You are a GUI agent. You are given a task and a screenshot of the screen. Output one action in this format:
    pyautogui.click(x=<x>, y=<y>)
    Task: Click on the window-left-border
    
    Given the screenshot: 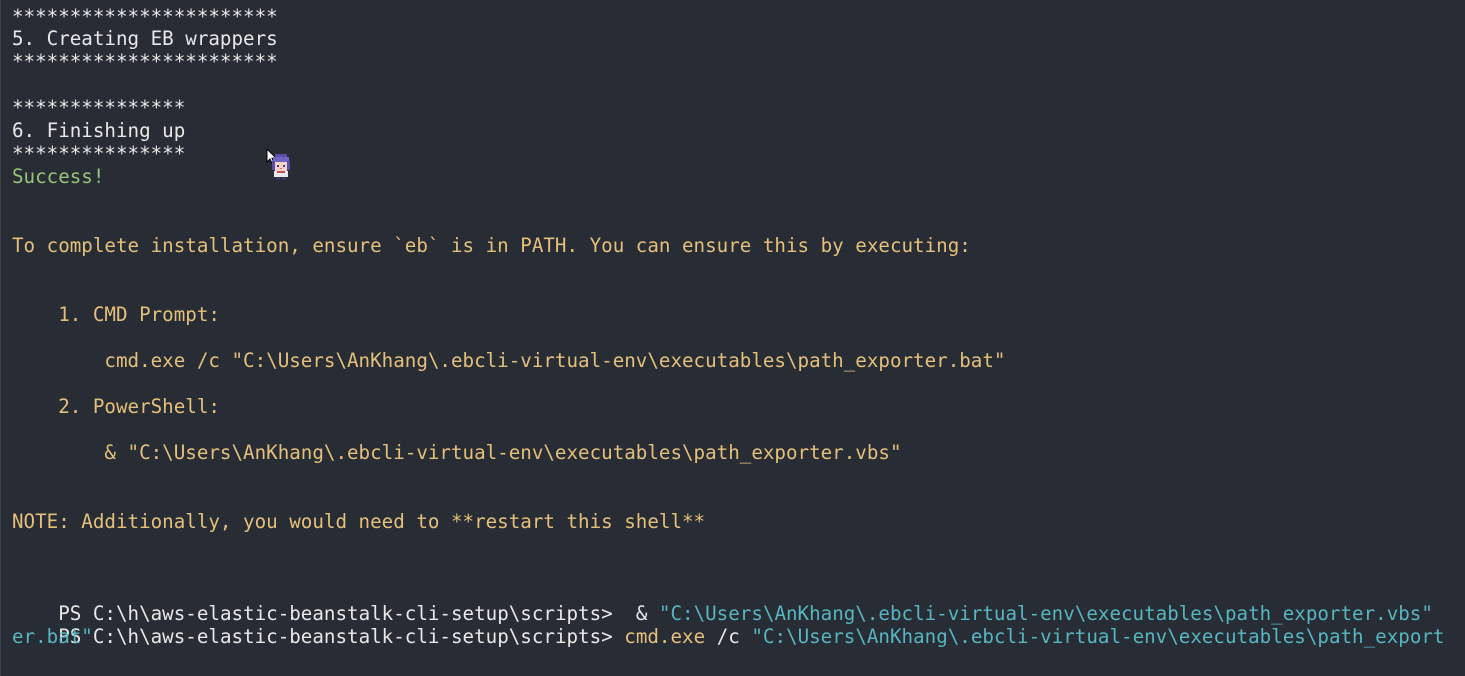 What is the action you would take?
    pyautogui.click(x=0, y=338)
    